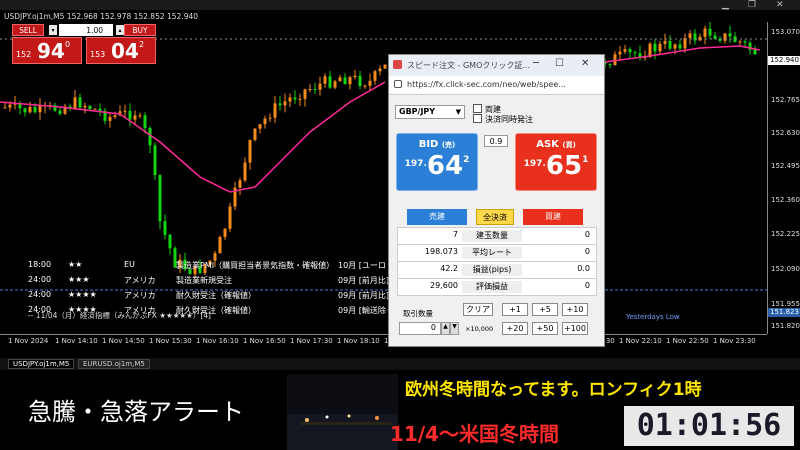  What do you see at coordinates (575, 309) in the screenshot?
I see `step-button: +10` at bounding box center [575, 309].